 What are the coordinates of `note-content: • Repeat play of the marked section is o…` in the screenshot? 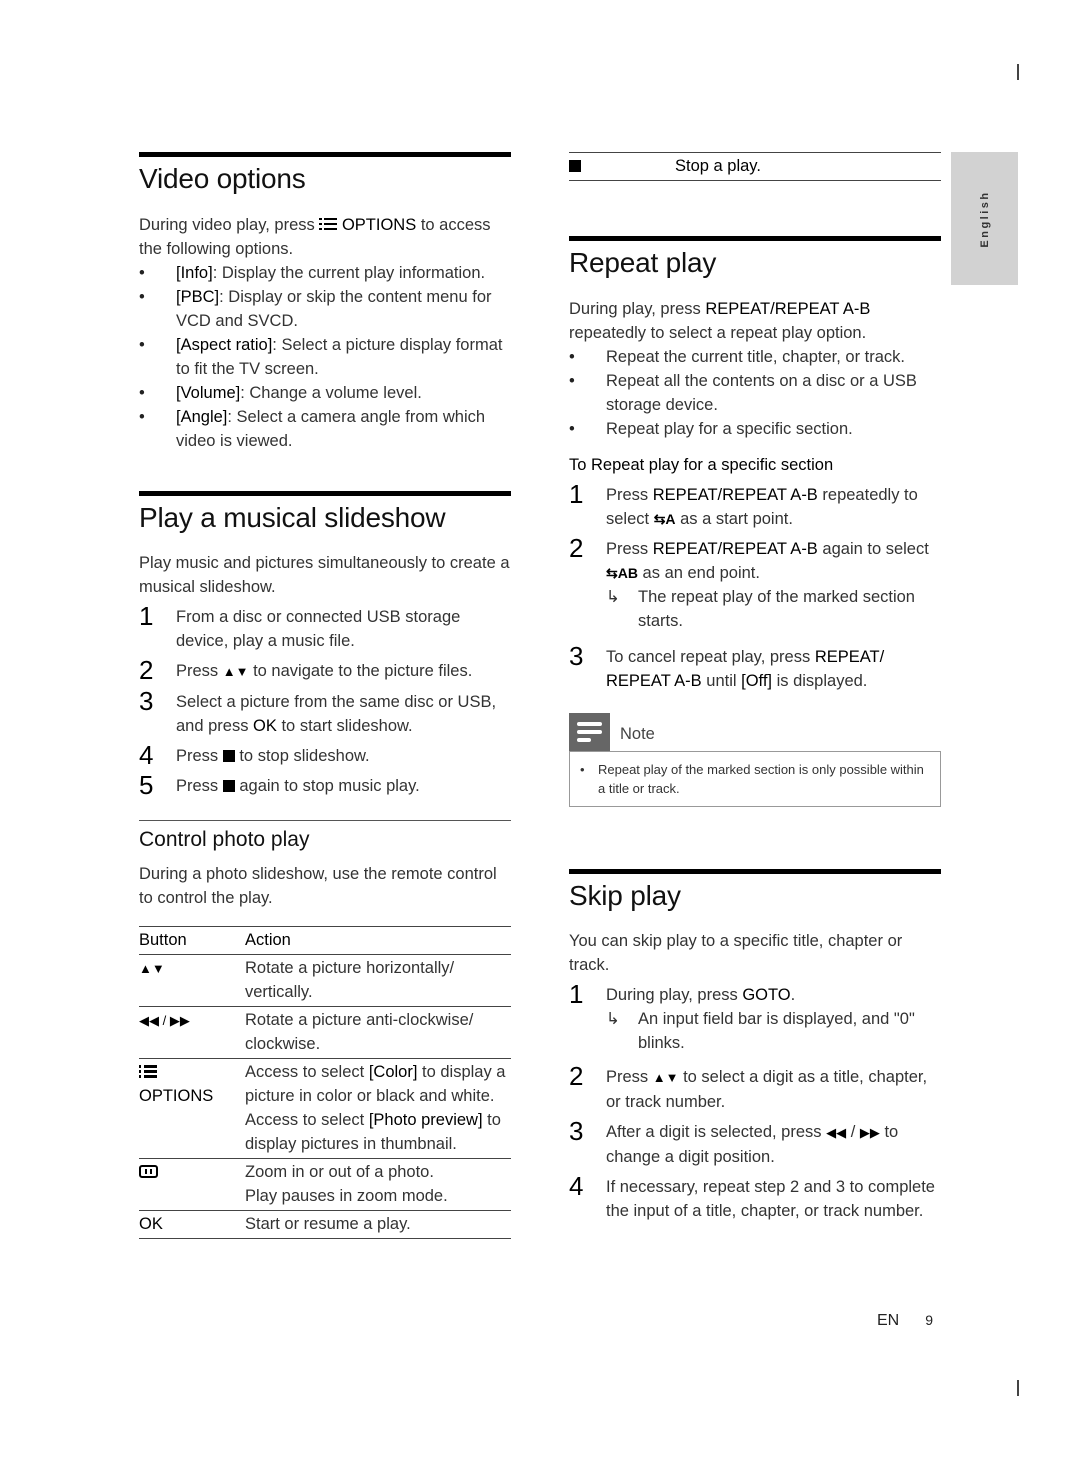 It's located at (755, 778).